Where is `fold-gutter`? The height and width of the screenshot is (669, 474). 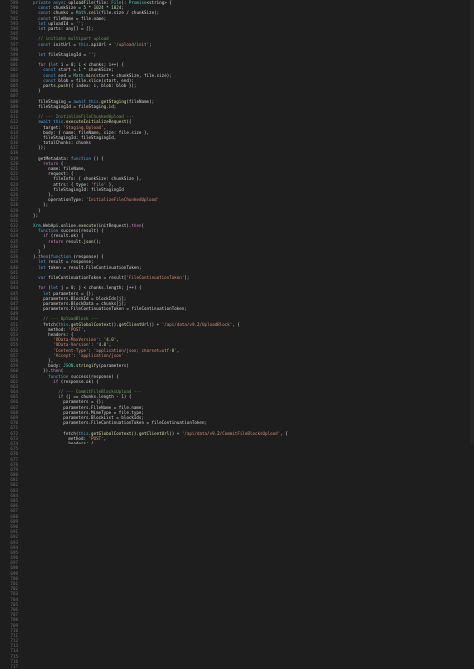 fold-gutter is located at coordinates (24, 222).